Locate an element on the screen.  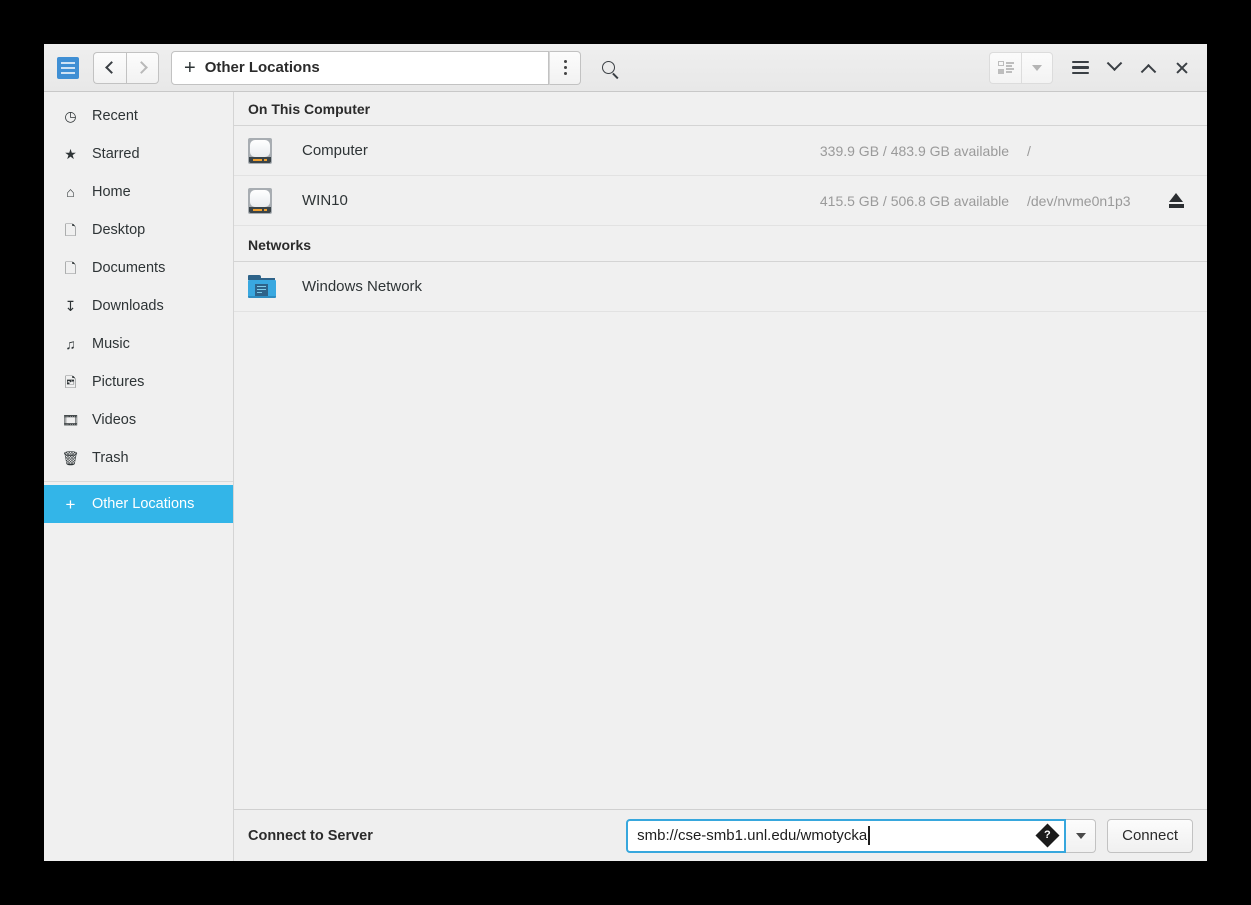
chevron-left-icon is located at coordinates (111, 67).